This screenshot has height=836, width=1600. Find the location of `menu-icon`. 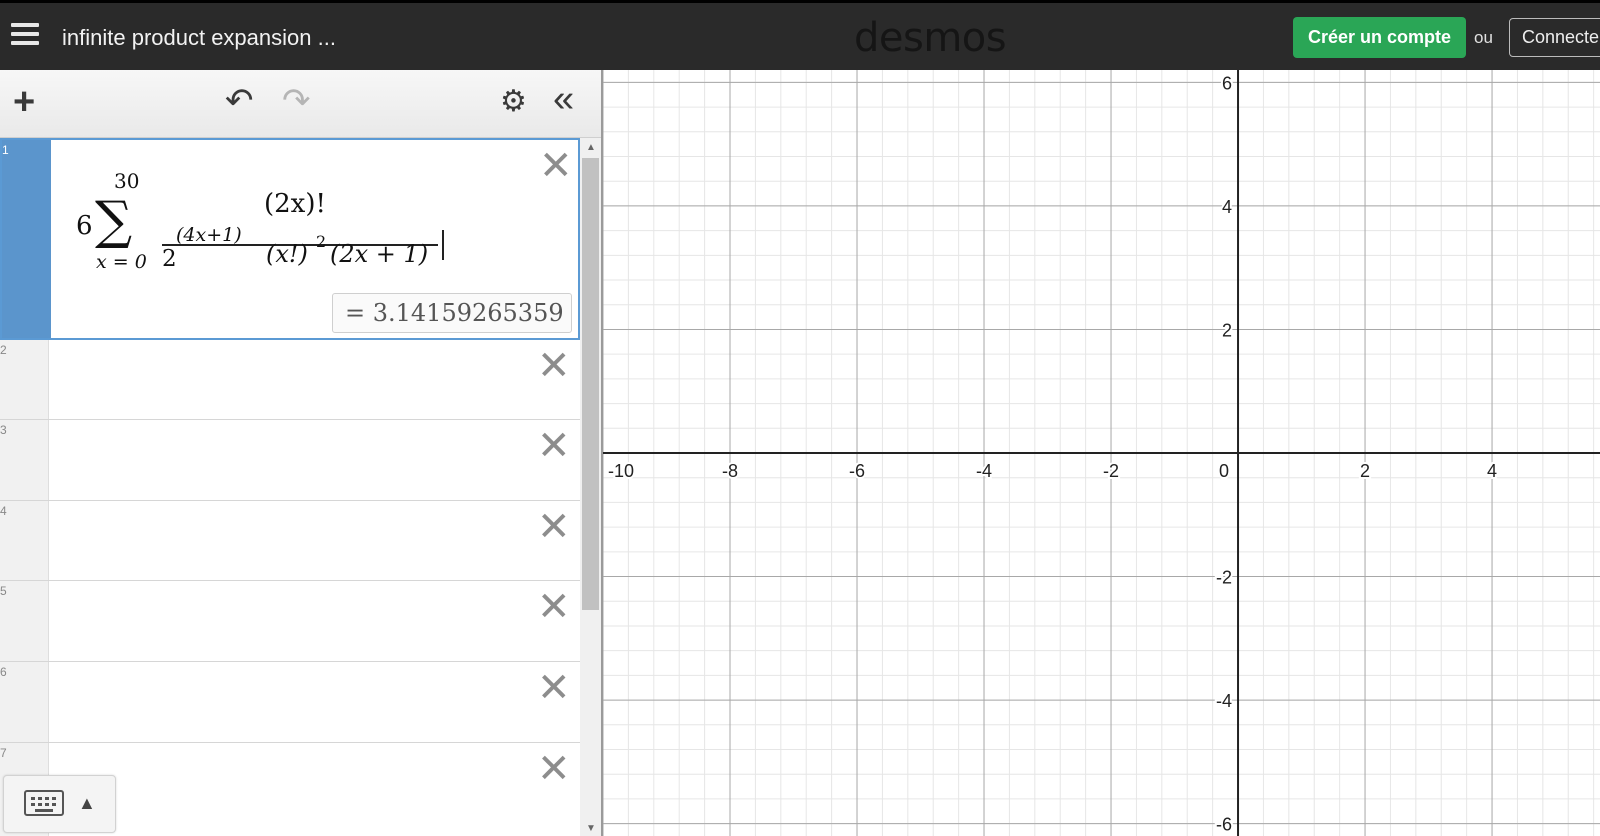

menu-icon is located at coordinates (26, 36).